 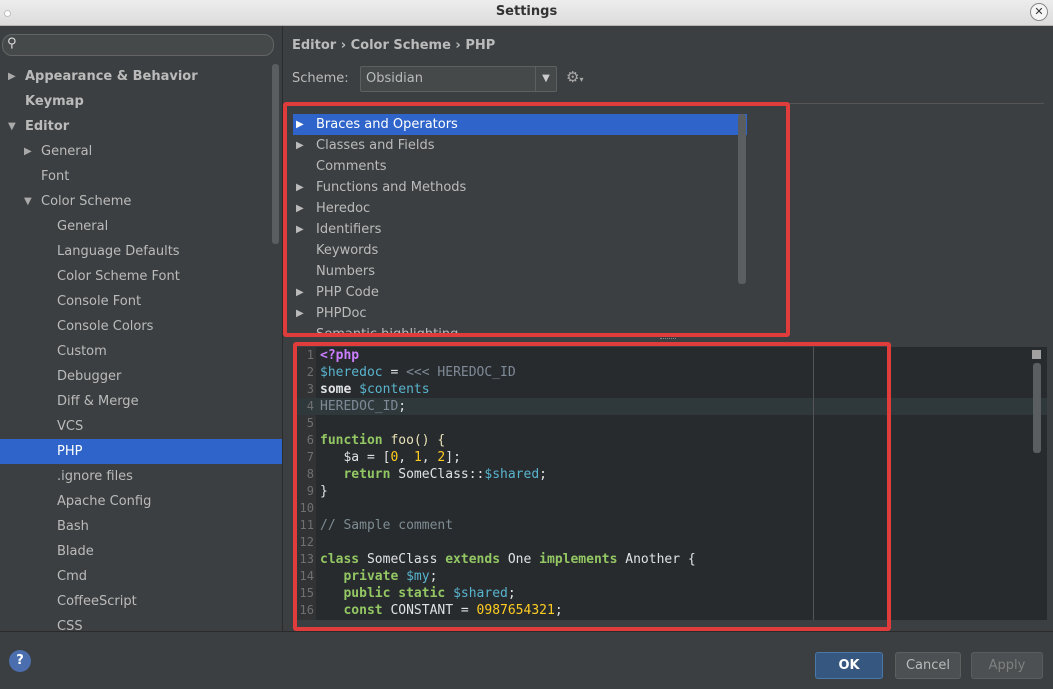 What do you see at coordinates (141, 526) in the screenshot?
I see `sidebar-item: Bash` at bounding box center [141, 526].